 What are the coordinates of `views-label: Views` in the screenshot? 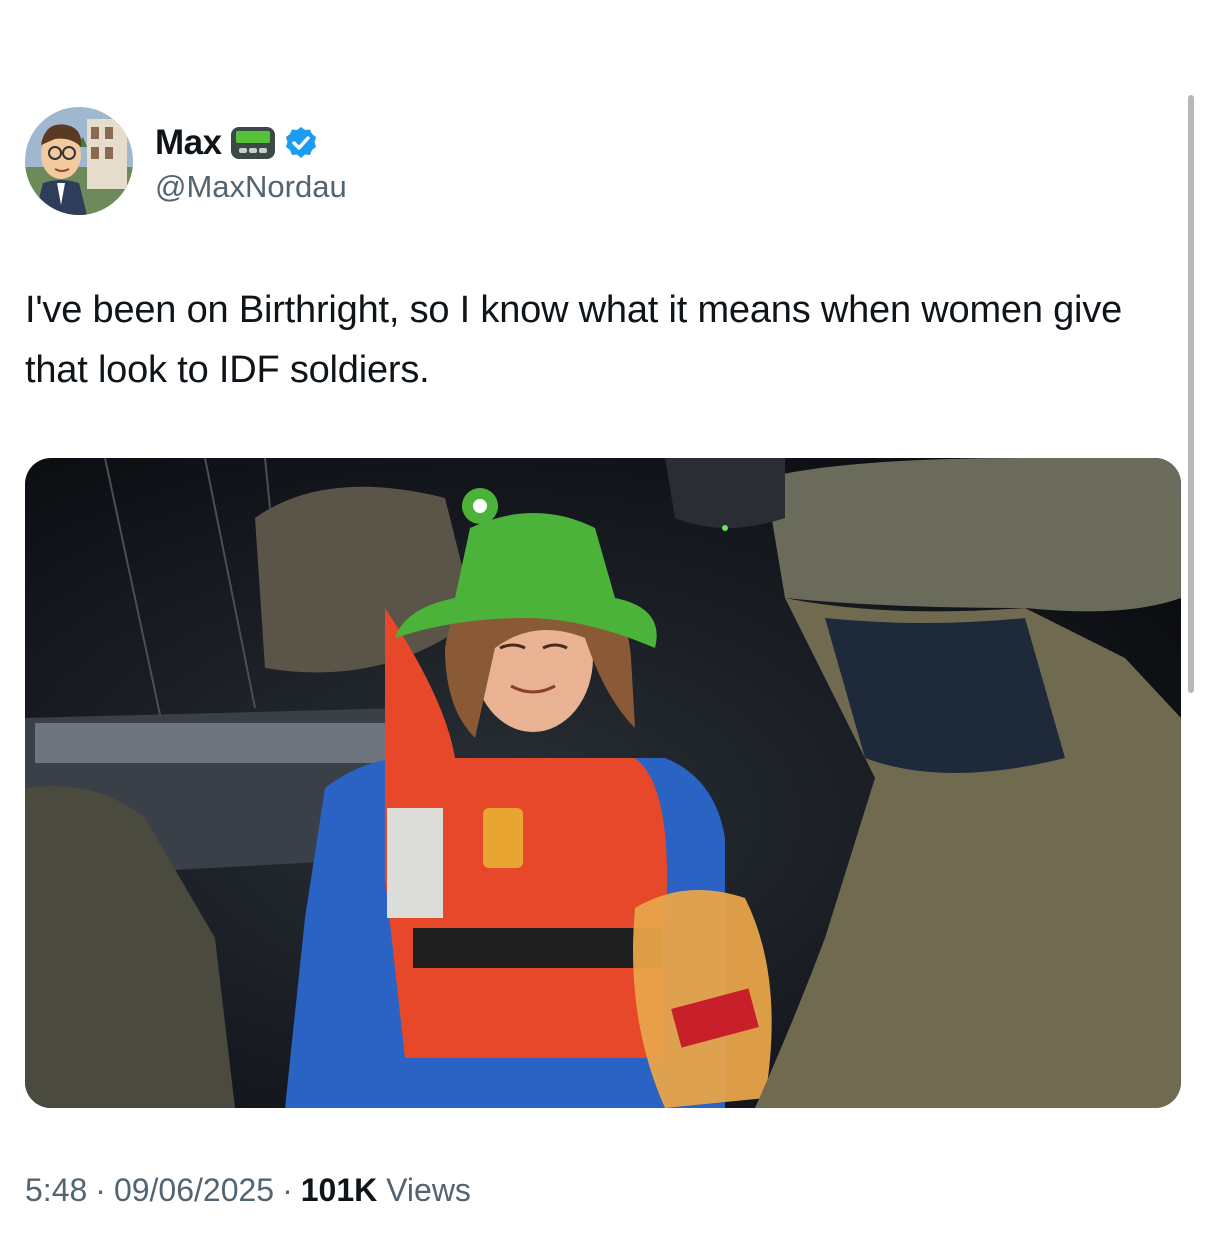 It's located at (428, 1190).